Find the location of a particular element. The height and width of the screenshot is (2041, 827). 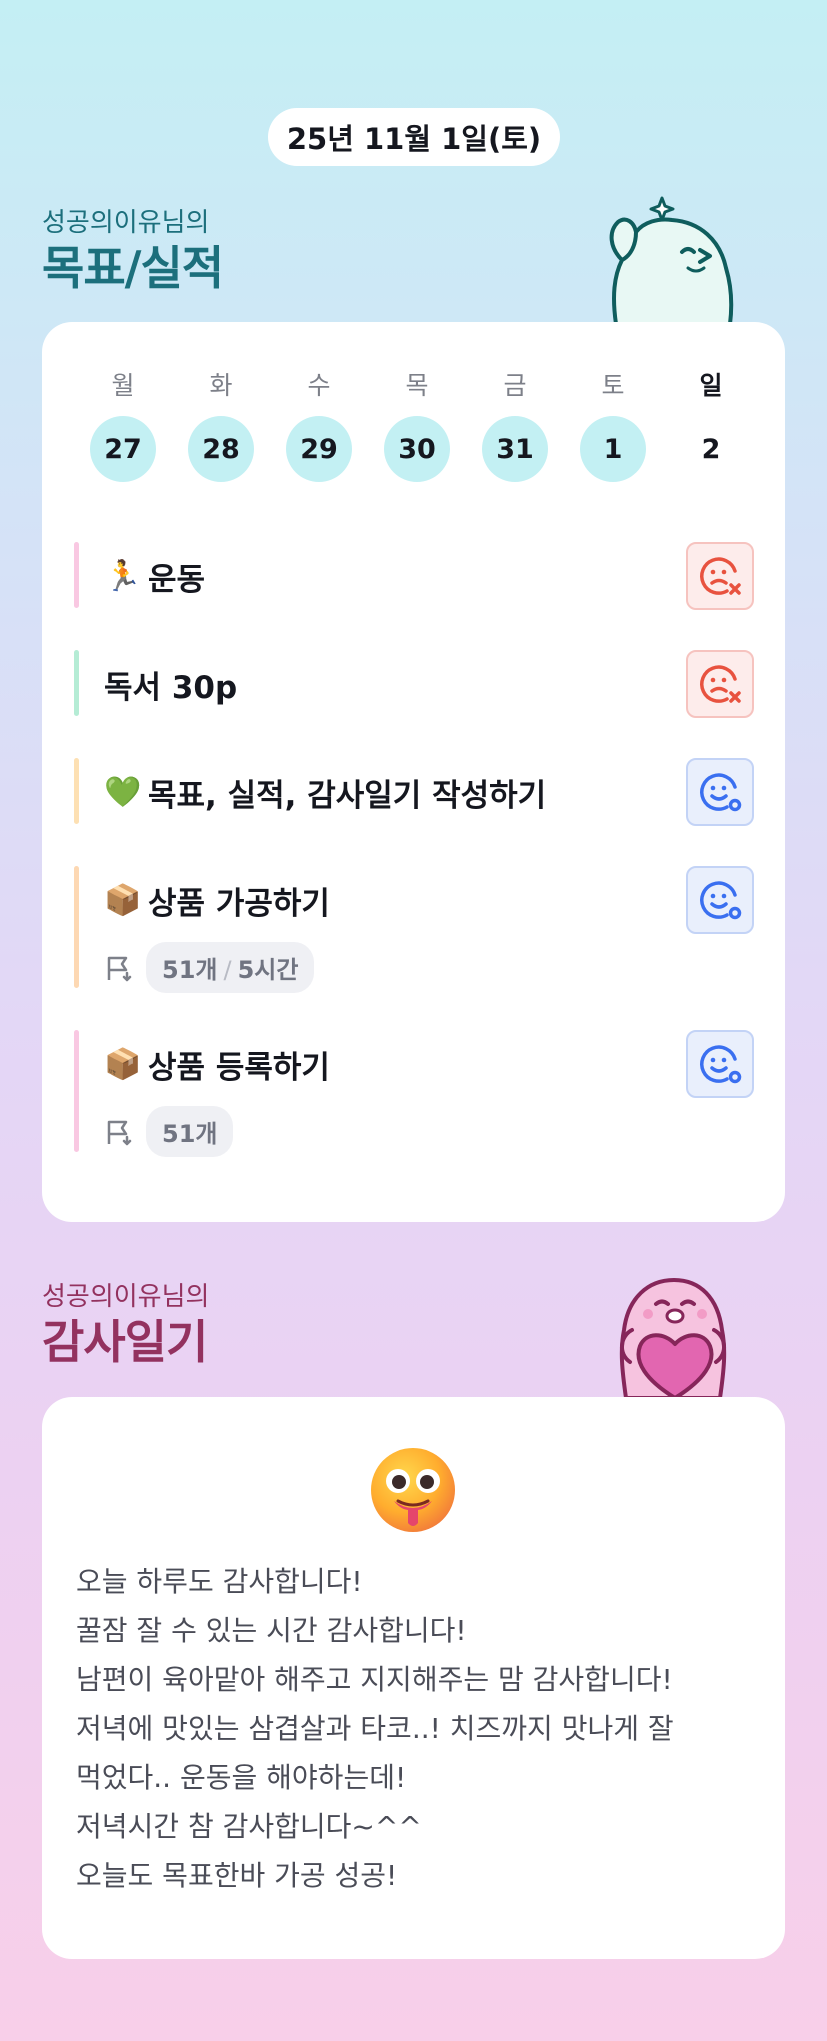

goal-label: 목표, 실적, 감사일기 작성하기 is located at coordinates (347, 796).